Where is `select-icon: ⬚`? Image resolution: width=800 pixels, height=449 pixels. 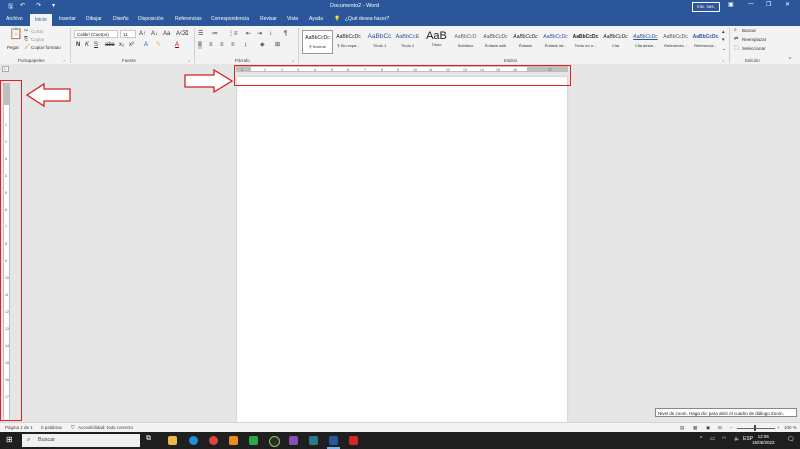 select-icon: ⬚ is located at coordinates (736, 48).